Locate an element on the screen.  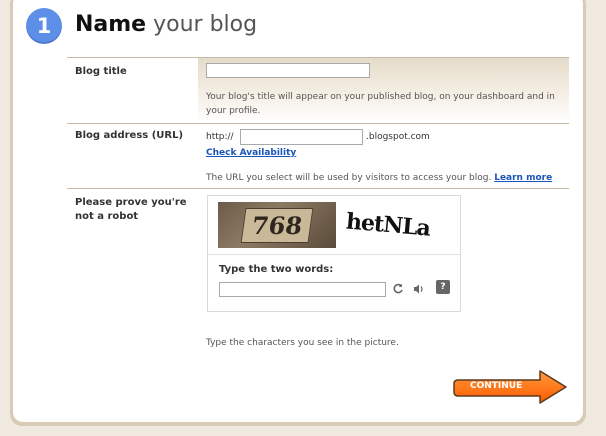
refresh-icon-svg is located at coordinates (398, 288).